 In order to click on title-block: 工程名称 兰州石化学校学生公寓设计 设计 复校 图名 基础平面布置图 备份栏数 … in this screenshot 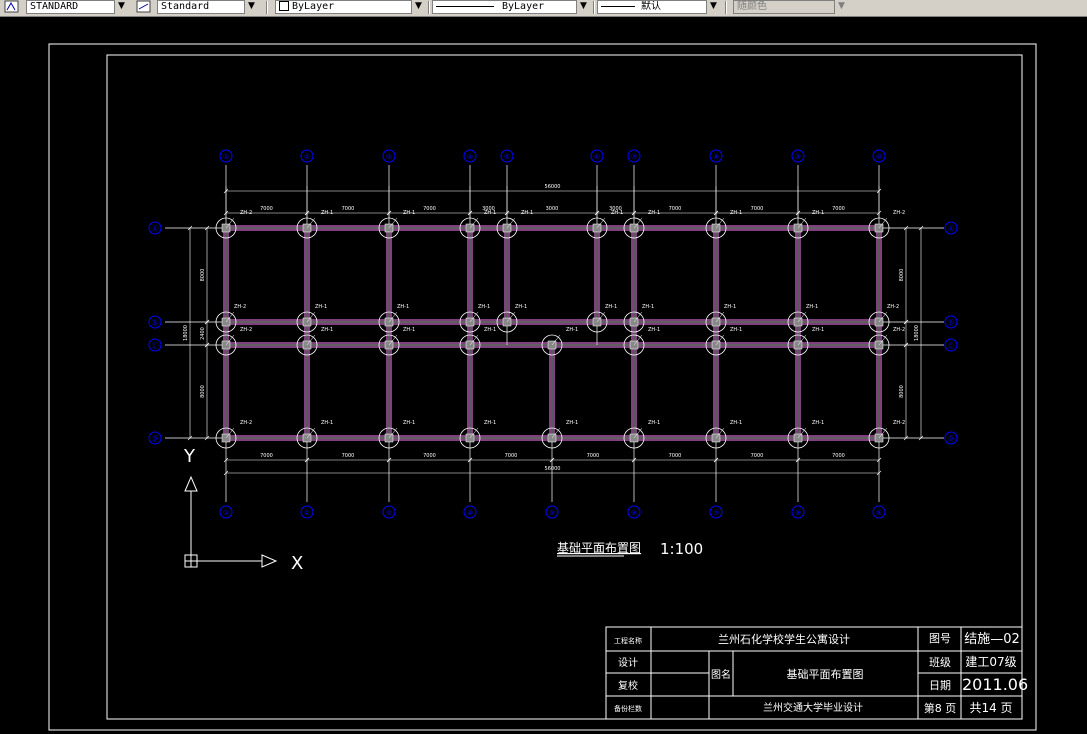, I will do `click(816, 673)`.